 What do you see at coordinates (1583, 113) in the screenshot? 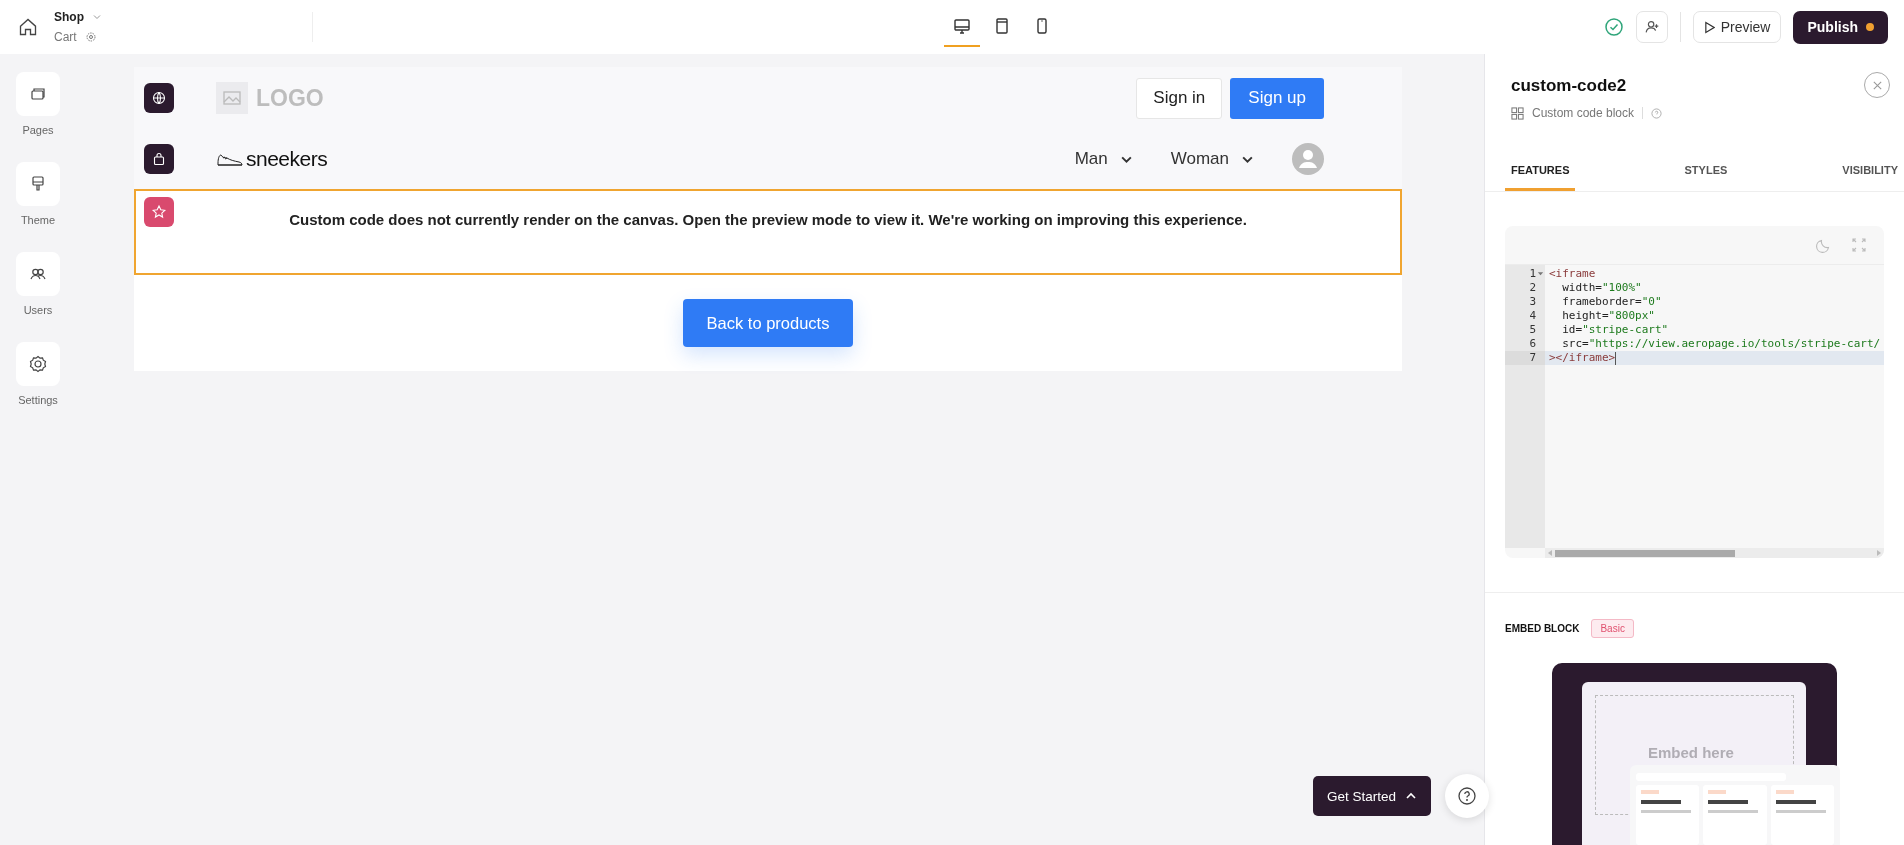
I see `block-type: Custom code block` at bounding box center [1583, 113].